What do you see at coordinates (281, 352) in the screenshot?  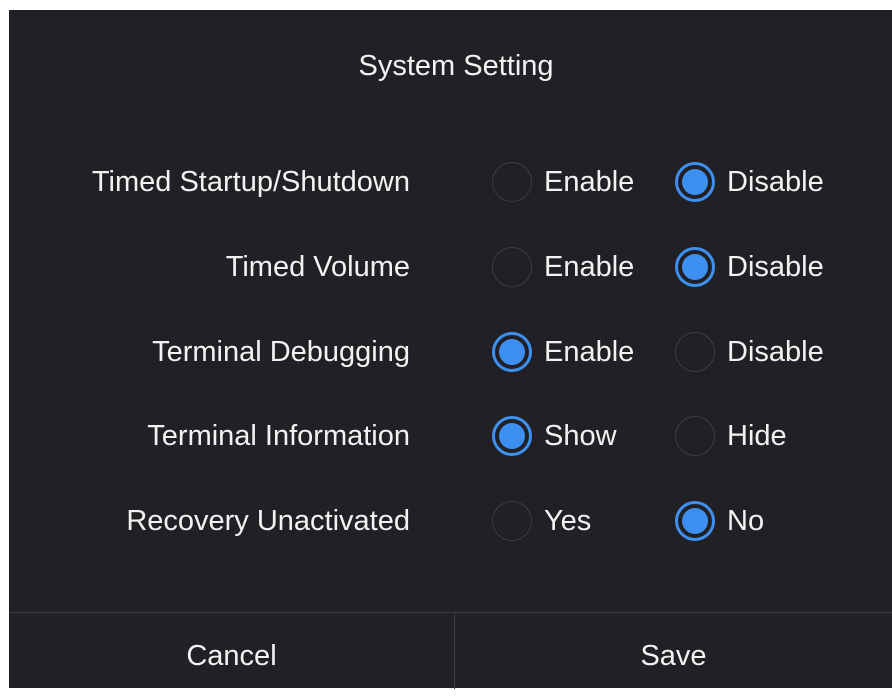 I see `setting-label: Terminal Debugging` at bounding box center [281, 352].